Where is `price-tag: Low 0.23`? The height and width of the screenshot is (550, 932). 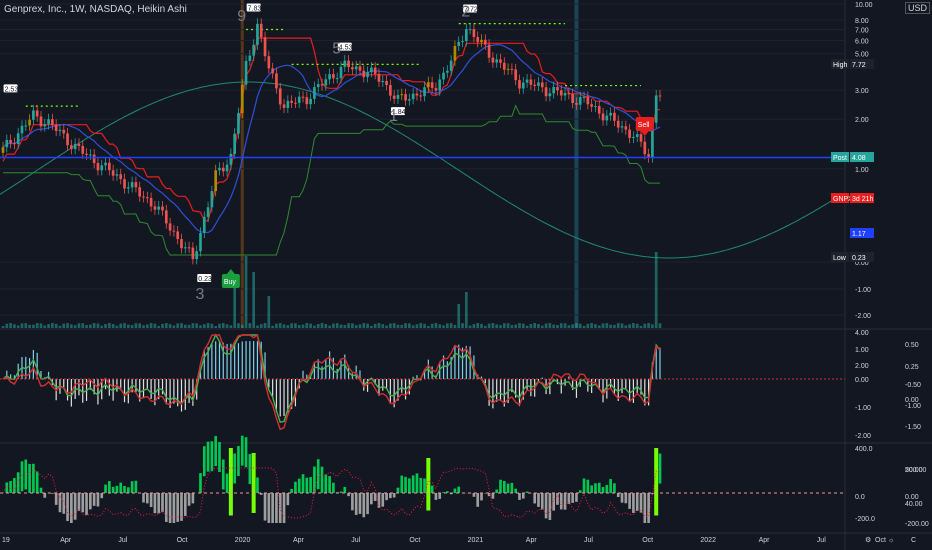 price-tag: Low 0.23 is located at coordinates (852, 257).